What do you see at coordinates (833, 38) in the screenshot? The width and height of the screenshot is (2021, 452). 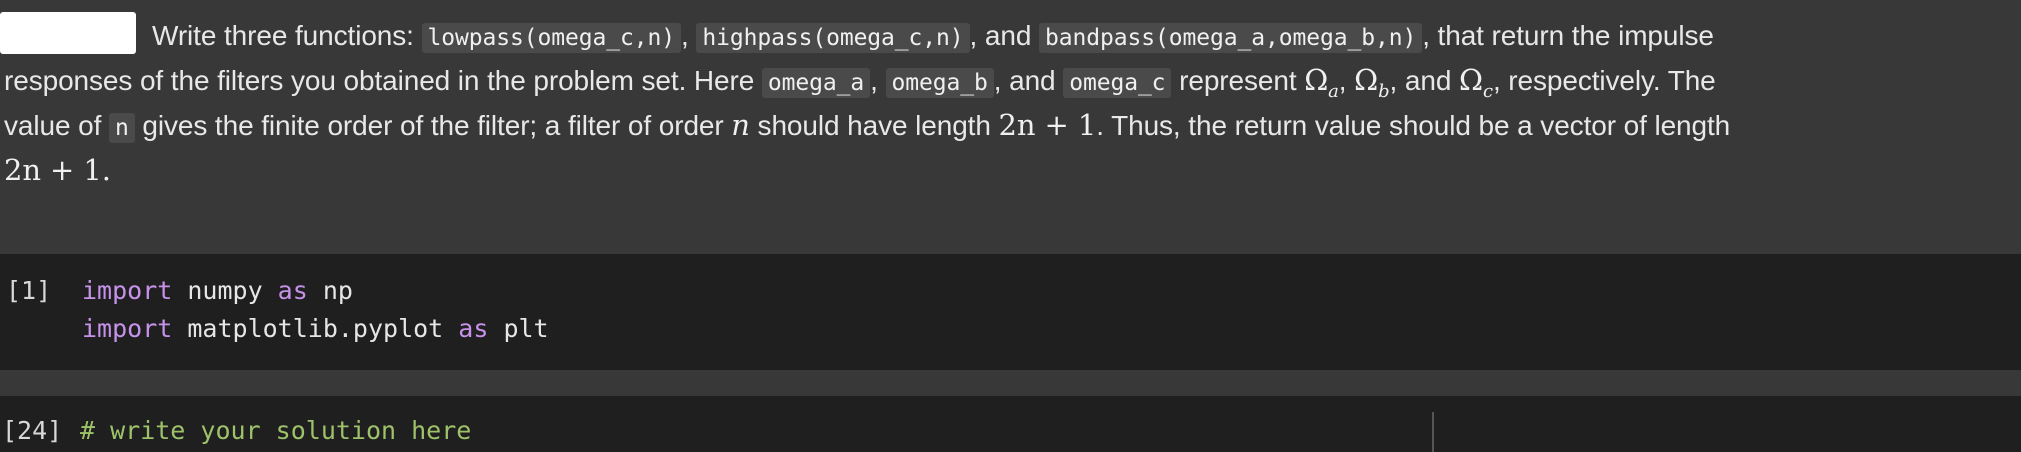 I see `inline-code-highpass: highpass(omega_c,n)` at bounding box center [833, 38].